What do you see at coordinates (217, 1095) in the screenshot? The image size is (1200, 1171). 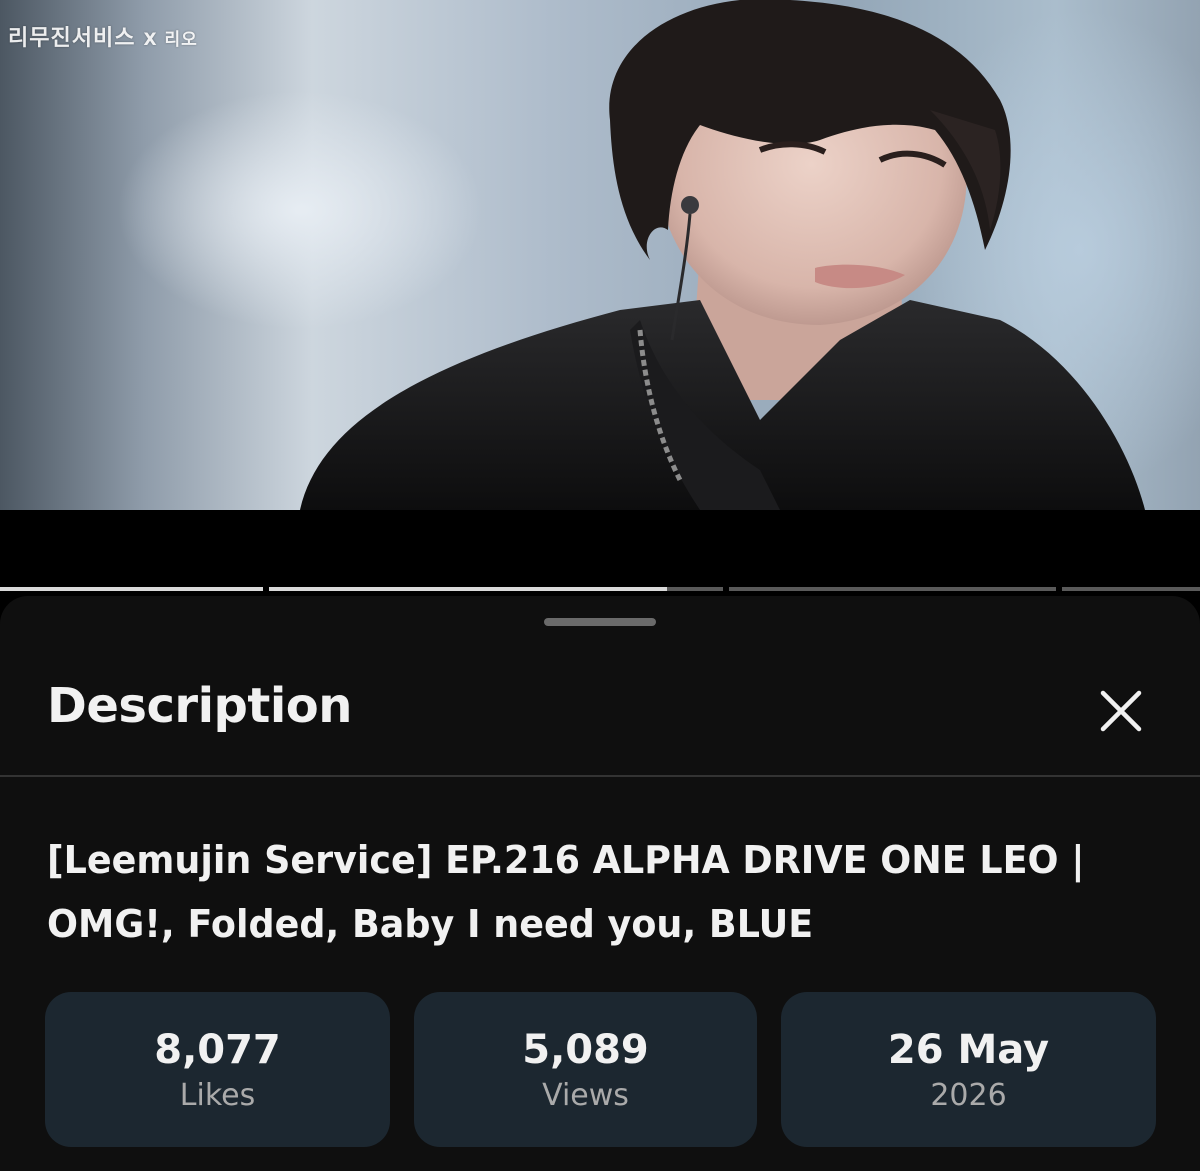 I see `likes-label: Likes` at bounding box center [217, 1095].